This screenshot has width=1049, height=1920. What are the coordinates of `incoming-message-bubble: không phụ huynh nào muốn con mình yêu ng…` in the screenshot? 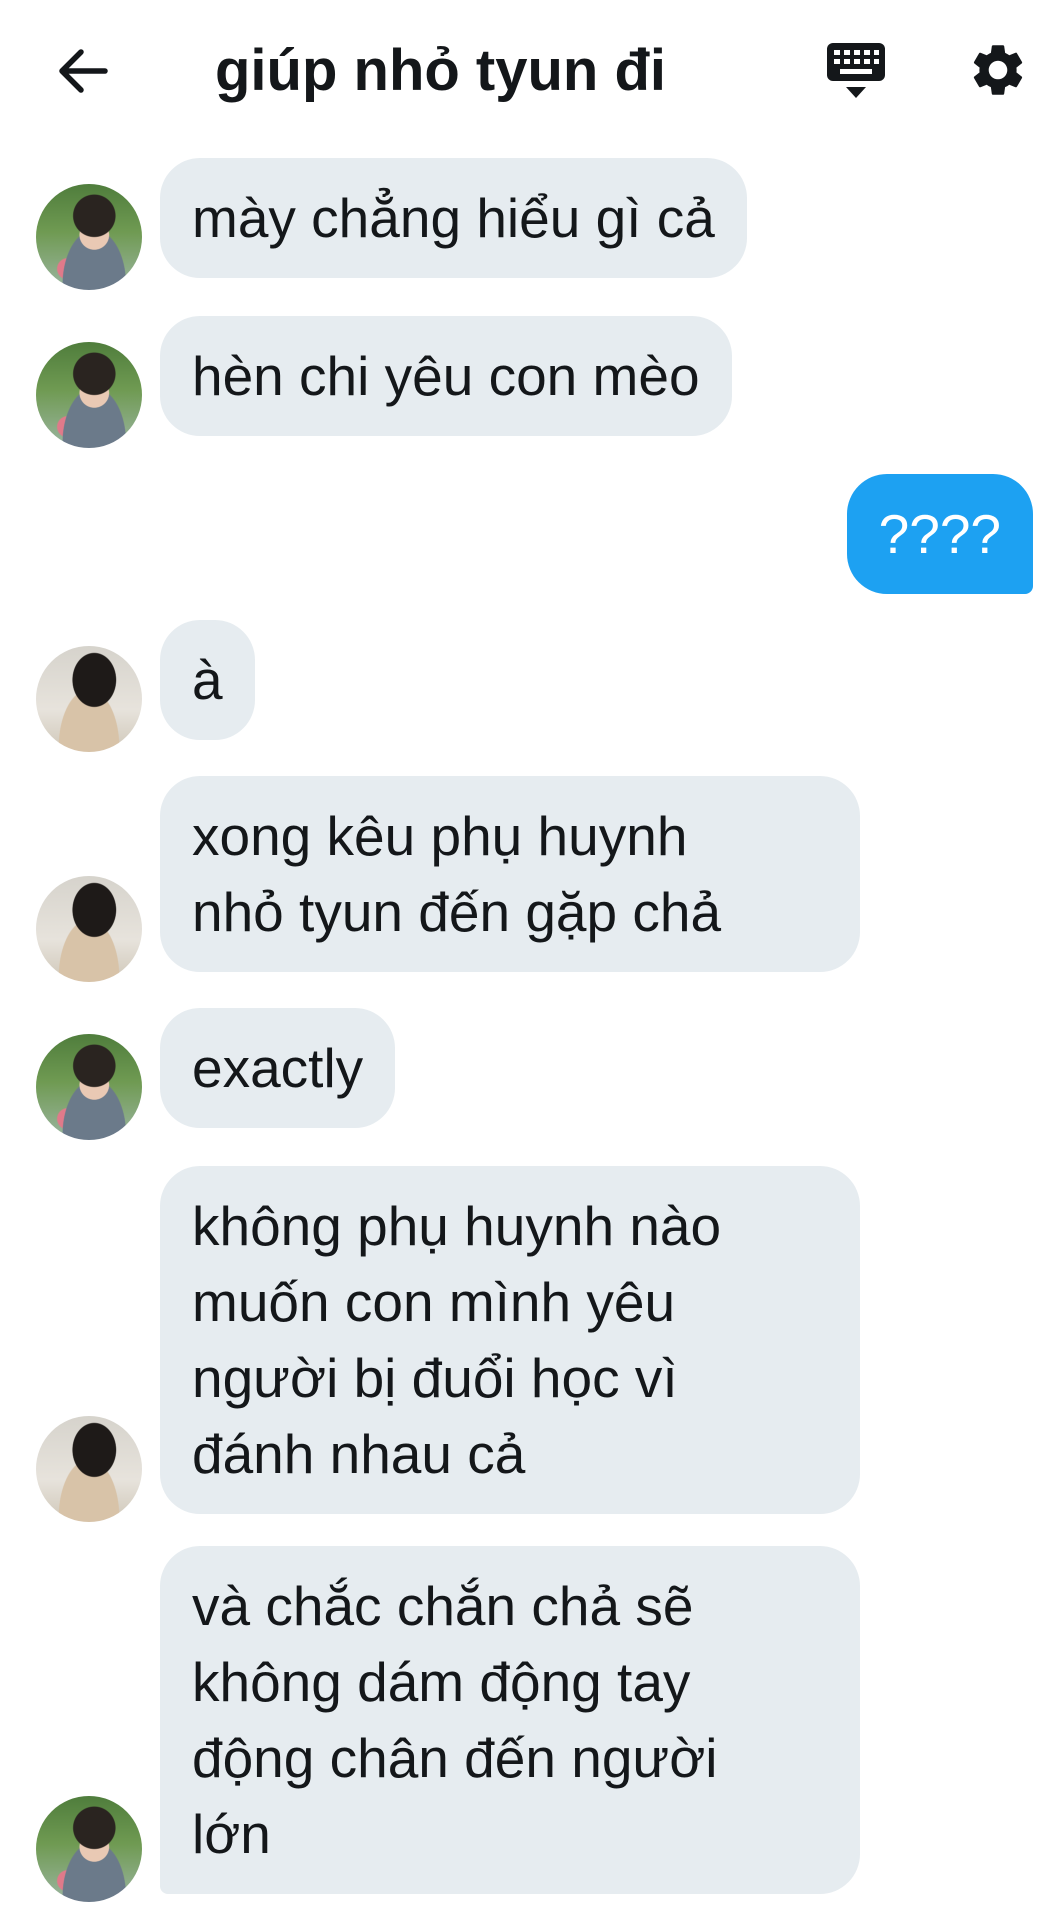 It's located at (510, 1340).